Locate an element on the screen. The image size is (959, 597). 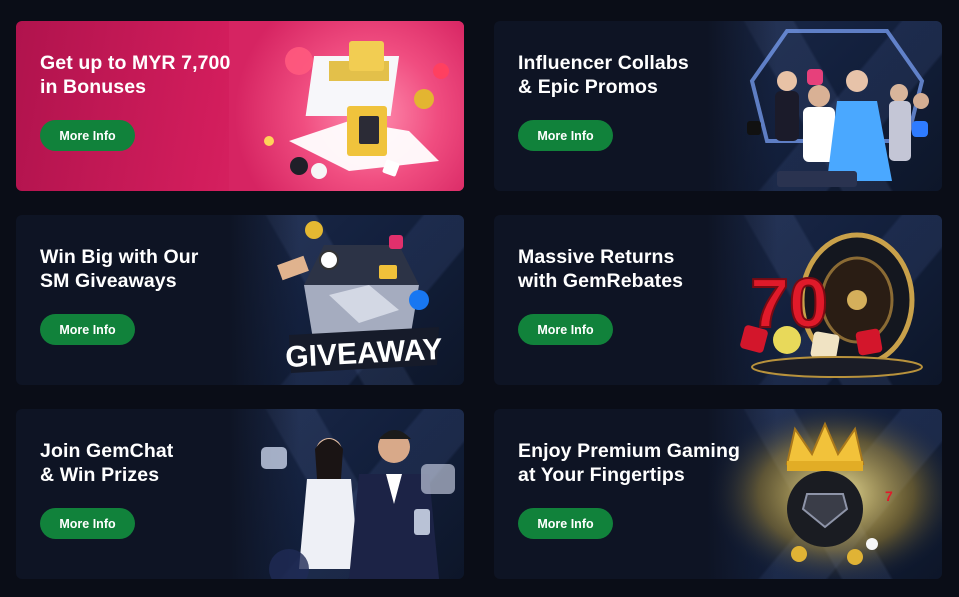
crowned-ball-art: 7 is located at coordinates (824, 494).